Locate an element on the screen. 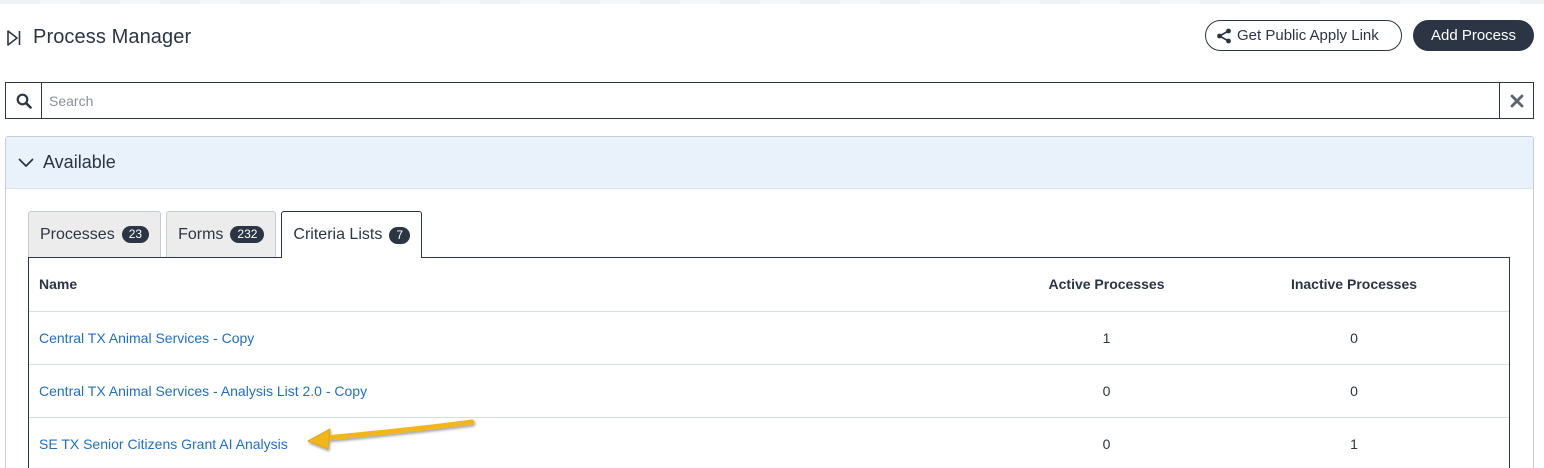  tab-criteria-lists: Criteria Lists 7 is located at coordinates (352, 234).